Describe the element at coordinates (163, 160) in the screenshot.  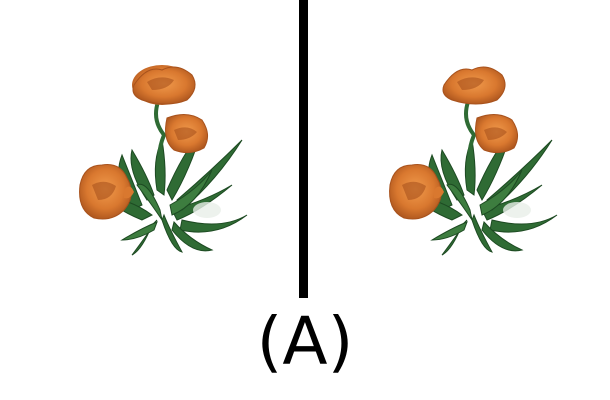
I see `left-flower-plant` at that location.